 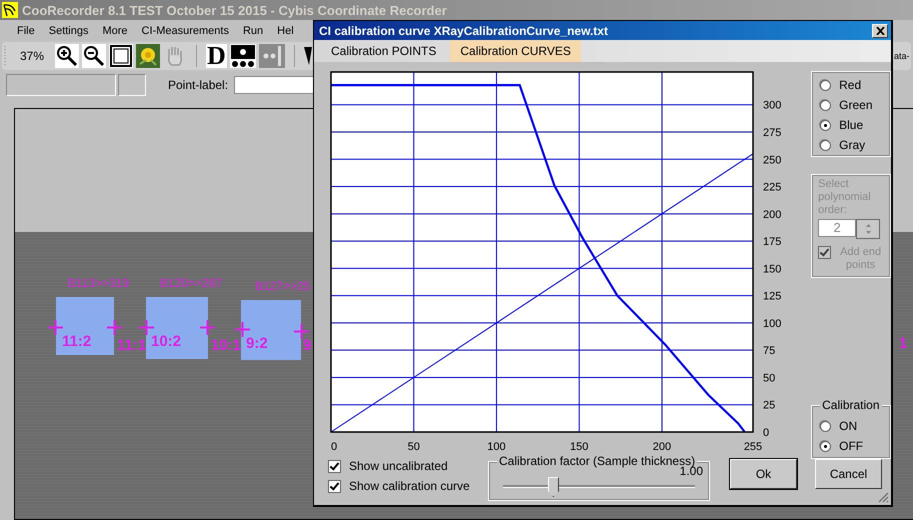 What do you see at coordinates (414, 447) in the screenshot?
I see `x-tick-label: 50` at bounding box center [414, 447].